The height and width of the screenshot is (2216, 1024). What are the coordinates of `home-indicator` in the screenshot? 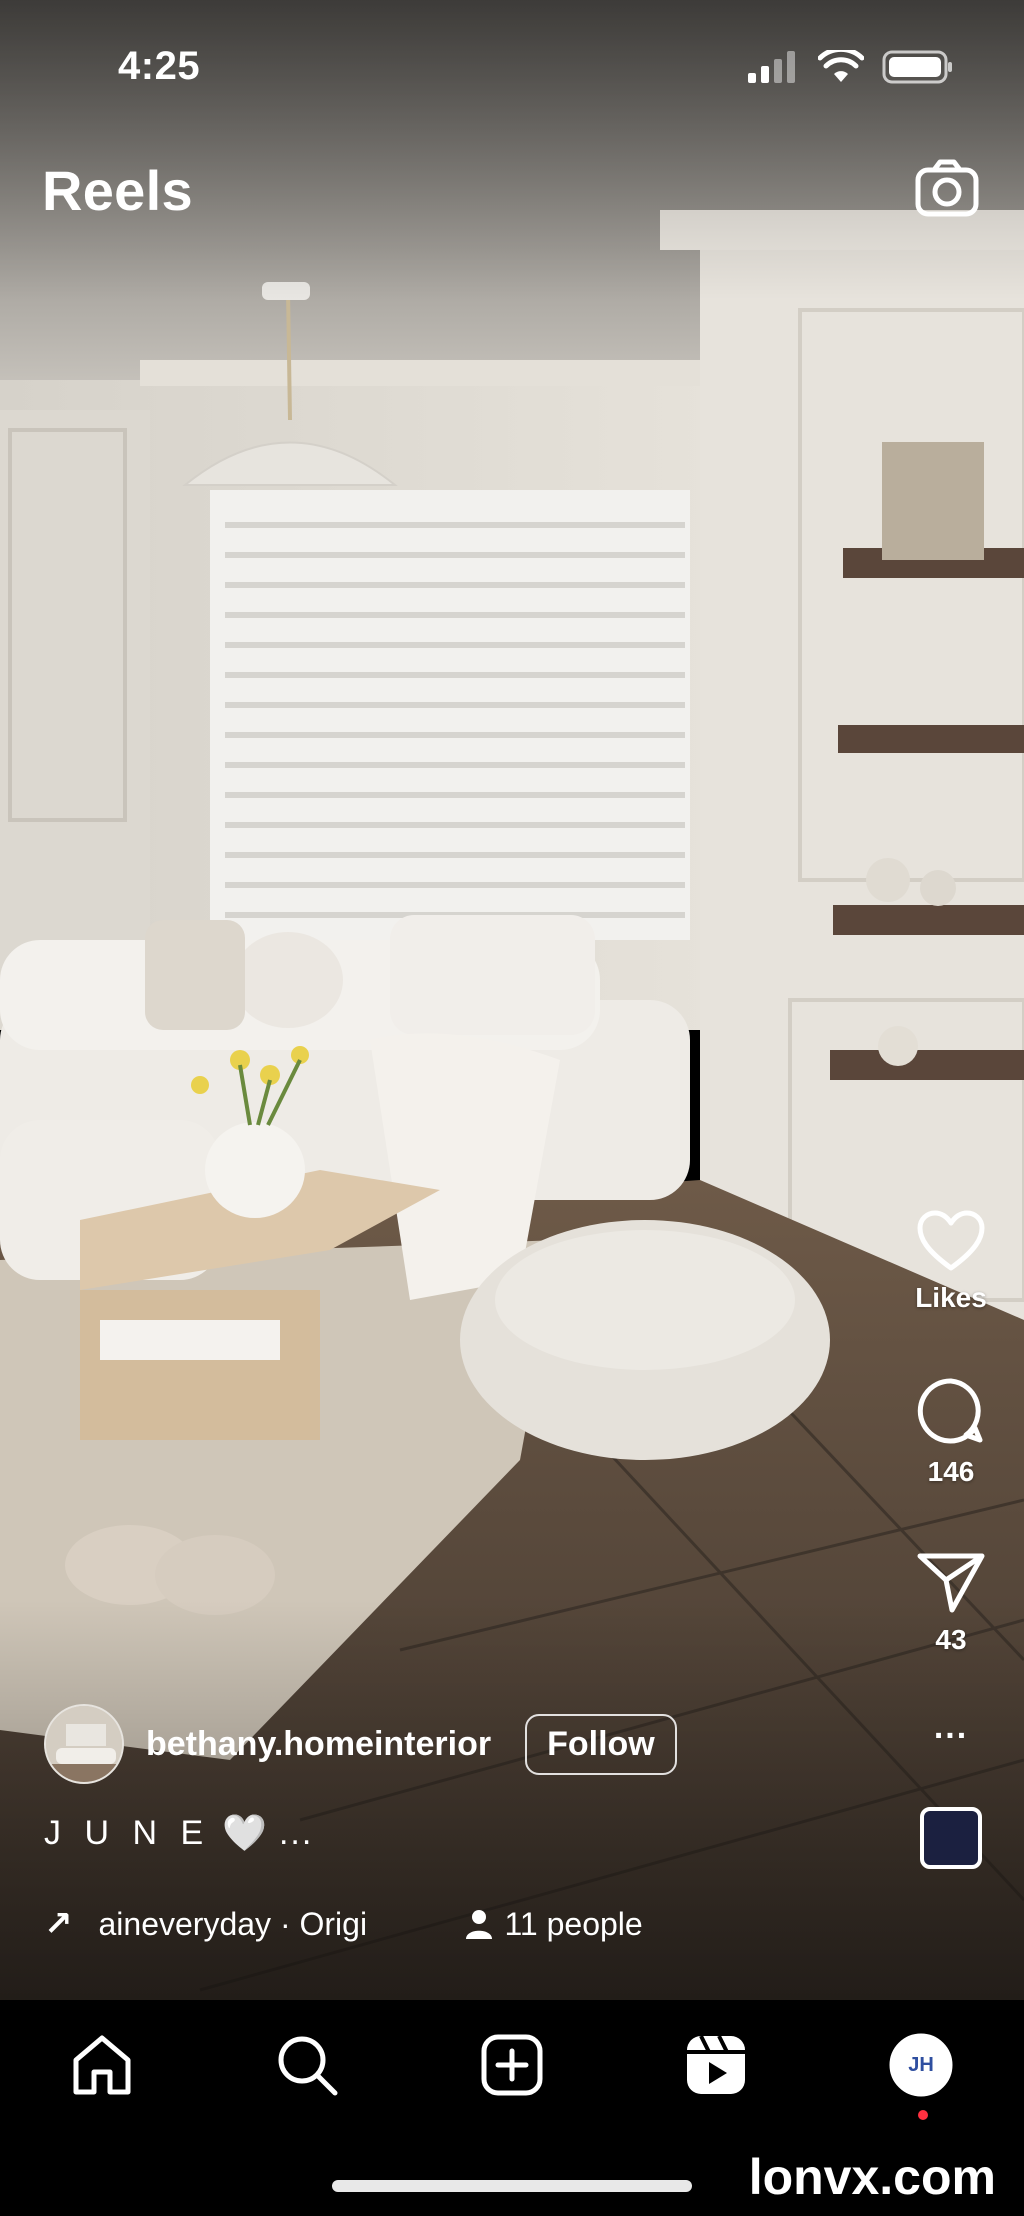 It's located at (512, 2186).